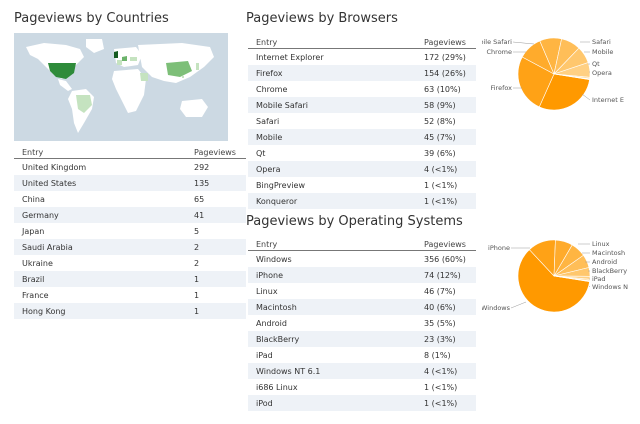  I want to click on row-pageviews: 41, so click(216, 215).